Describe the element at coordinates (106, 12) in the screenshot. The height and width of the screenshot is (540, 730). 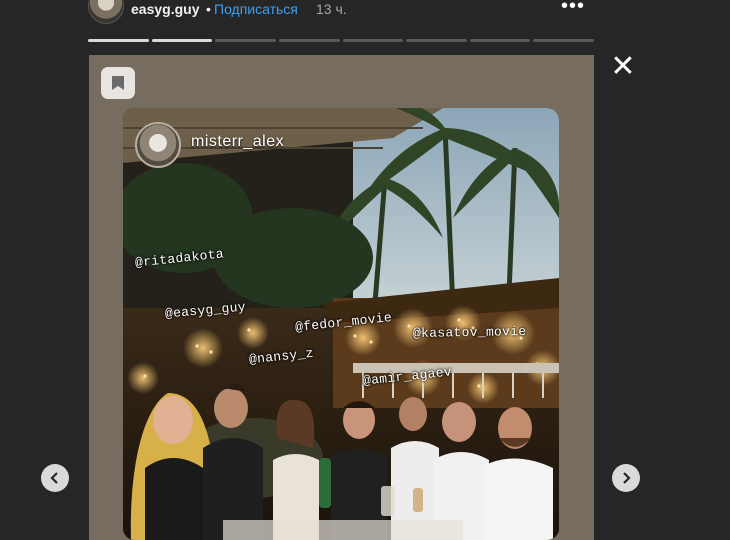
I see `avatar` at that location.